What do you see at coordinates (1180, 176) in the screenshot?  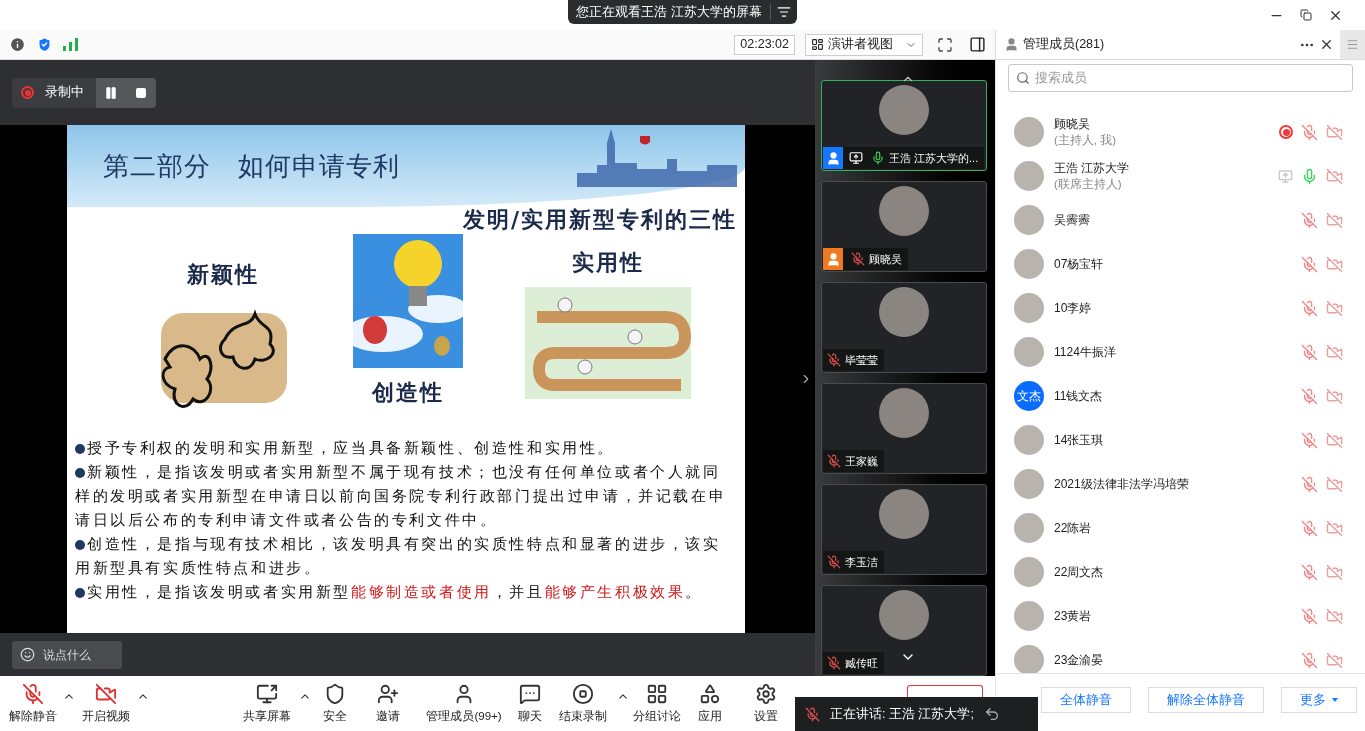 I see `member-row: 王浩 江苏大学 (联席主持人)` at bounding box center [1180, 176].